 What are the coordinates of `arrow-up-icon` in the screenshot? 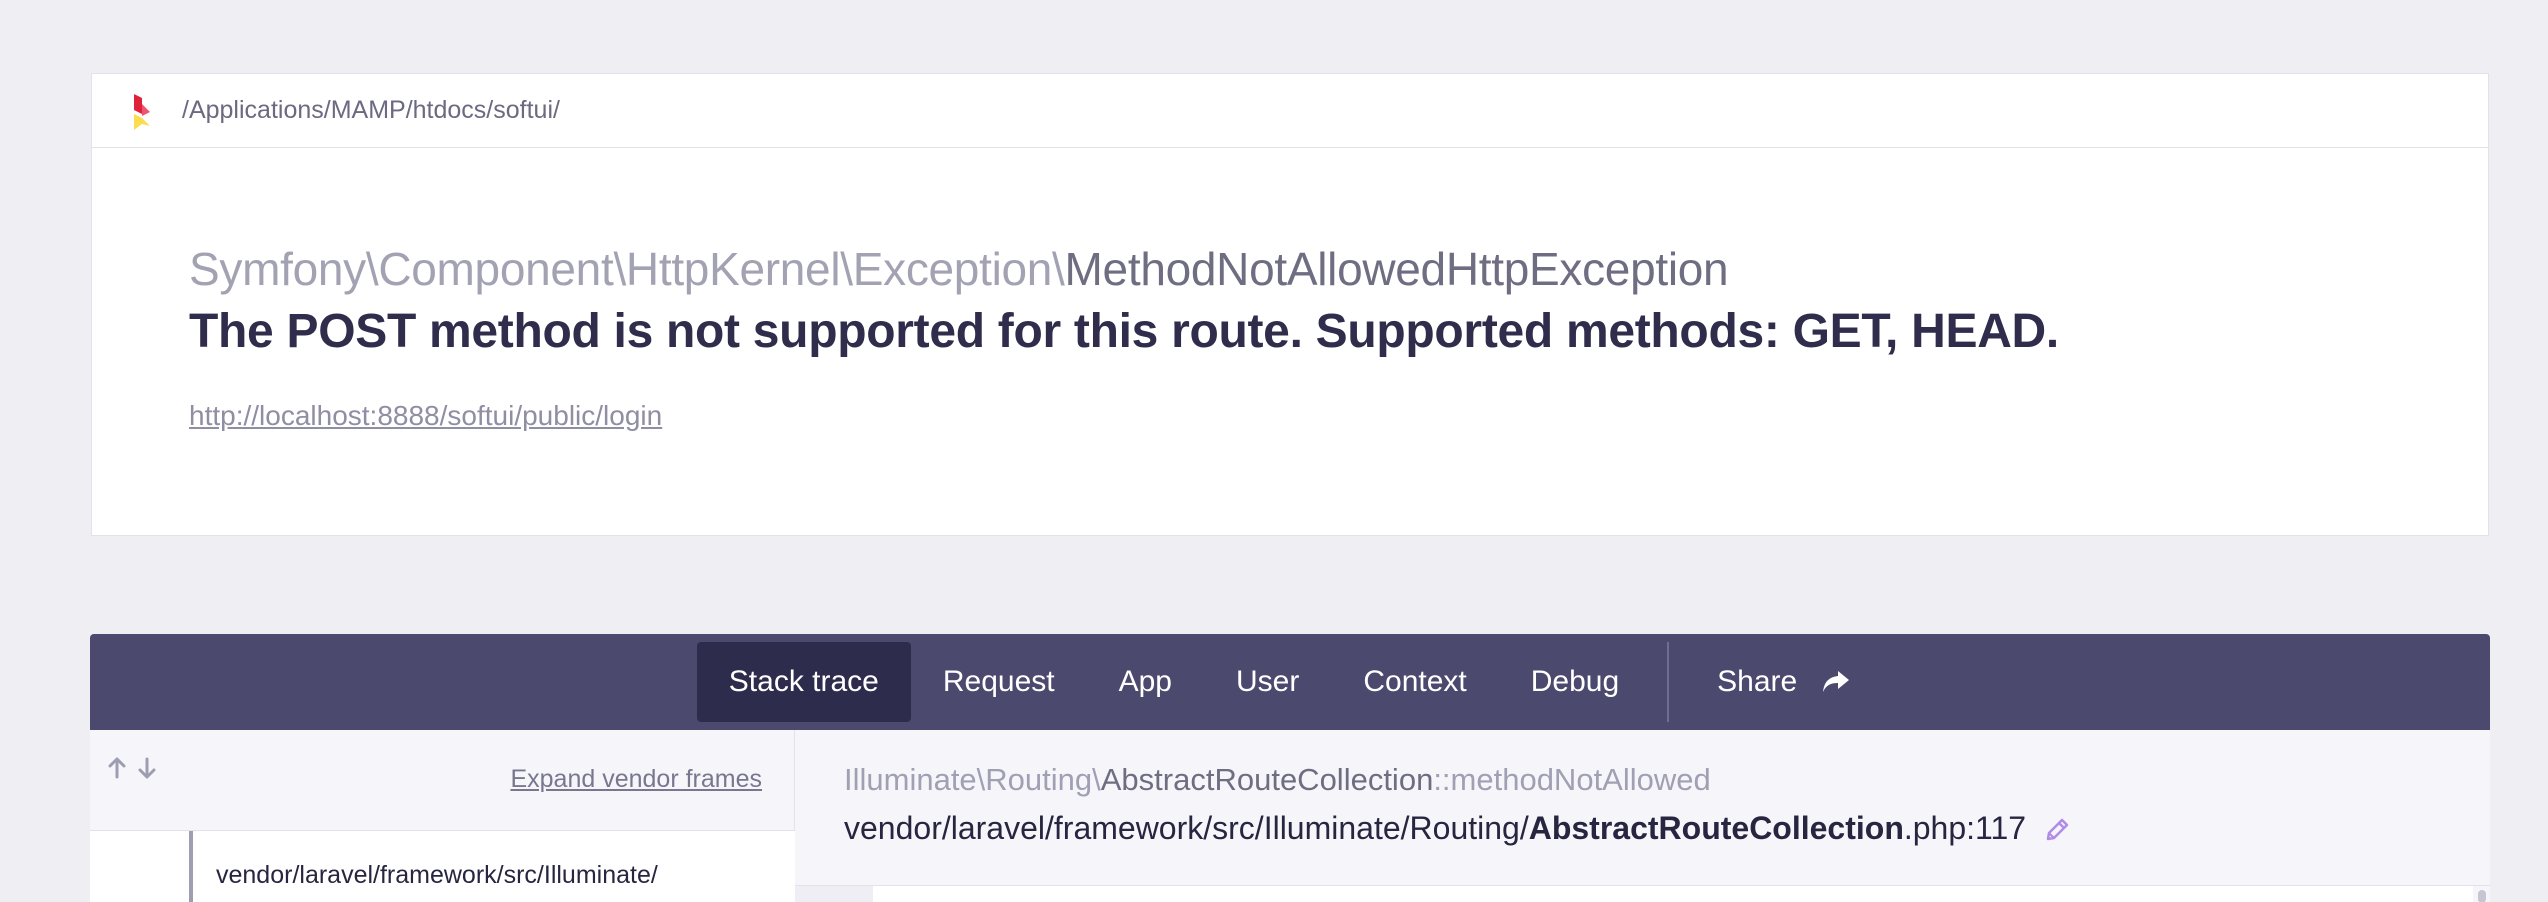 It's located at (117, 767).